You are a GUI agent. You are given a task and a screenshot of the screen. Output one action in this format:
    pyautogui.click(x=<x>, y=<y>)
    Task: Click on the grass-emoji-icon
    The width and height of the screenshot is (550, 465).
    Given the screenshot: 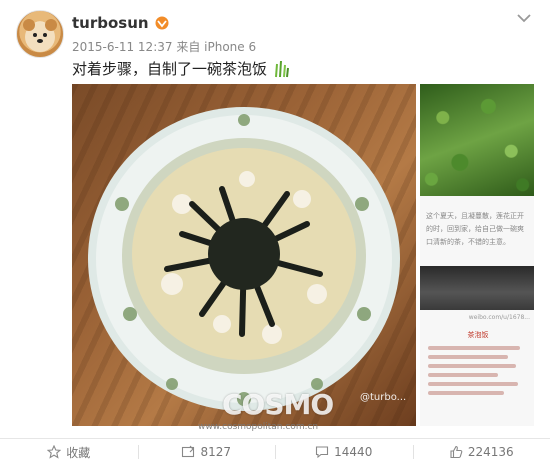 What is the action you would take?
    pyautogui.click(x=281, y=69)
    